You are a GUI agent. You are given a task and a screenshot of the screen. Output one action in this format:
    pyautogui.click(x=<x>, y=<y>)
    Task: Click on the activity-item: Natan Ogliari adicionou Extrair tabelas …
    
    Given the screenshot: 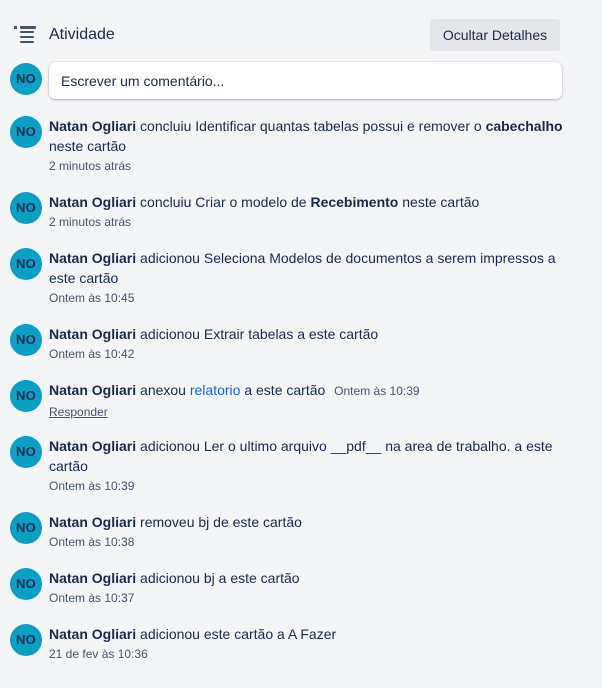 What is the action you would take?
    pyautogui.click(x=309, y=343)
    